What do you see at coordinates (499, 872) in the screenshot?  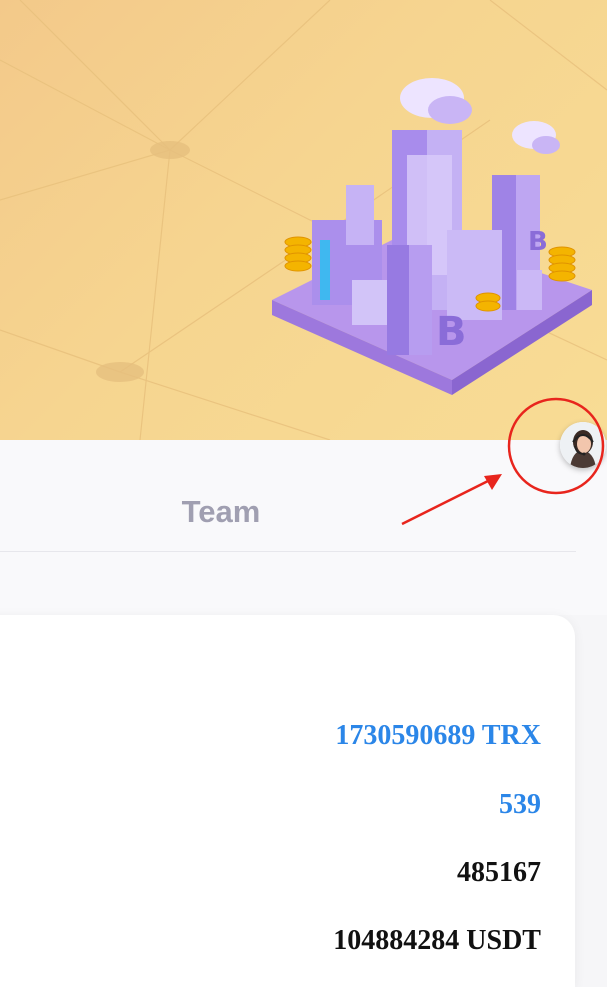 I see `members-value: 485167` at bounding box center [499, 872].